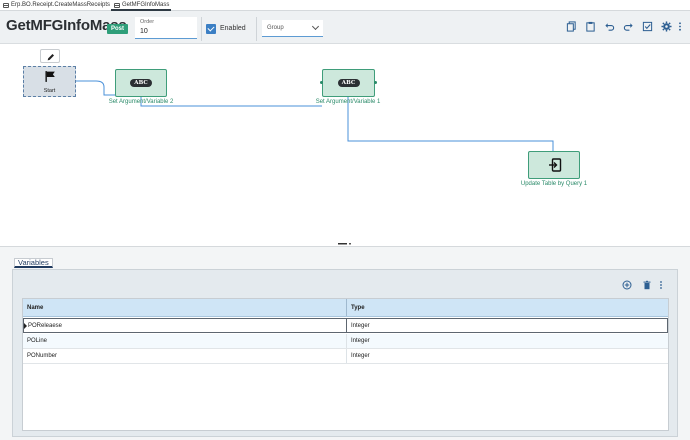 The image size is (690, 440). I want to click on tab-getmfginfomass: GetMFGInfoMass, so click(141, 5).